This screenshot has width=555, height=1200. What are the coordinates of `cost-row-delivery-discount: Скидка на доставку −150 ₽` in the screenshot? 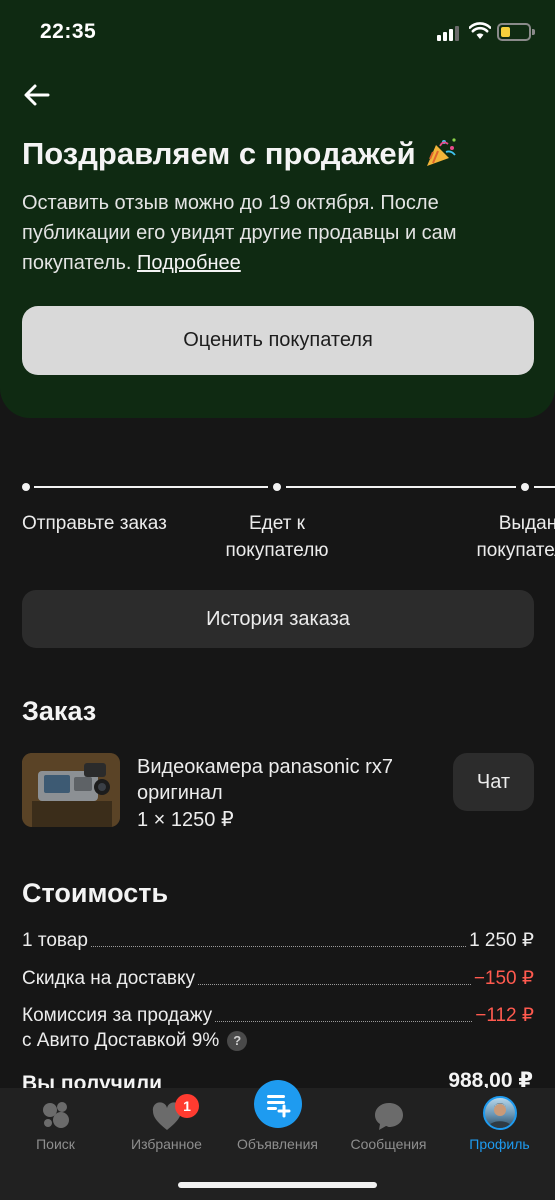 It's located at (278, 978).